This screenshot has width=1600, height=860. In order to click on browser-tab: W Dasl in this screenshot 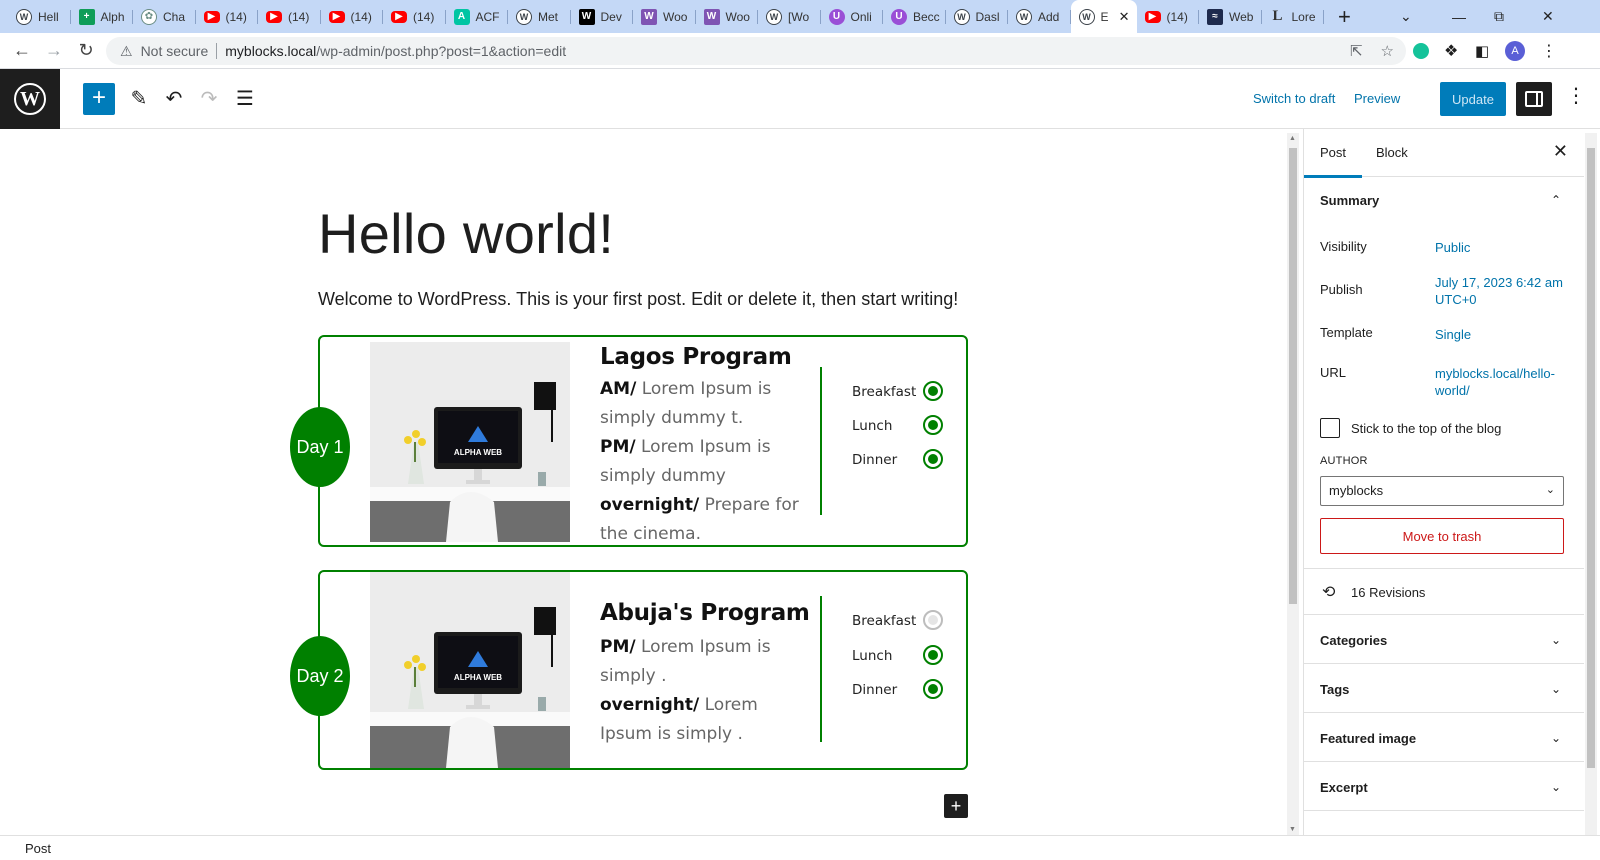, I will do `click(977, 16)`.